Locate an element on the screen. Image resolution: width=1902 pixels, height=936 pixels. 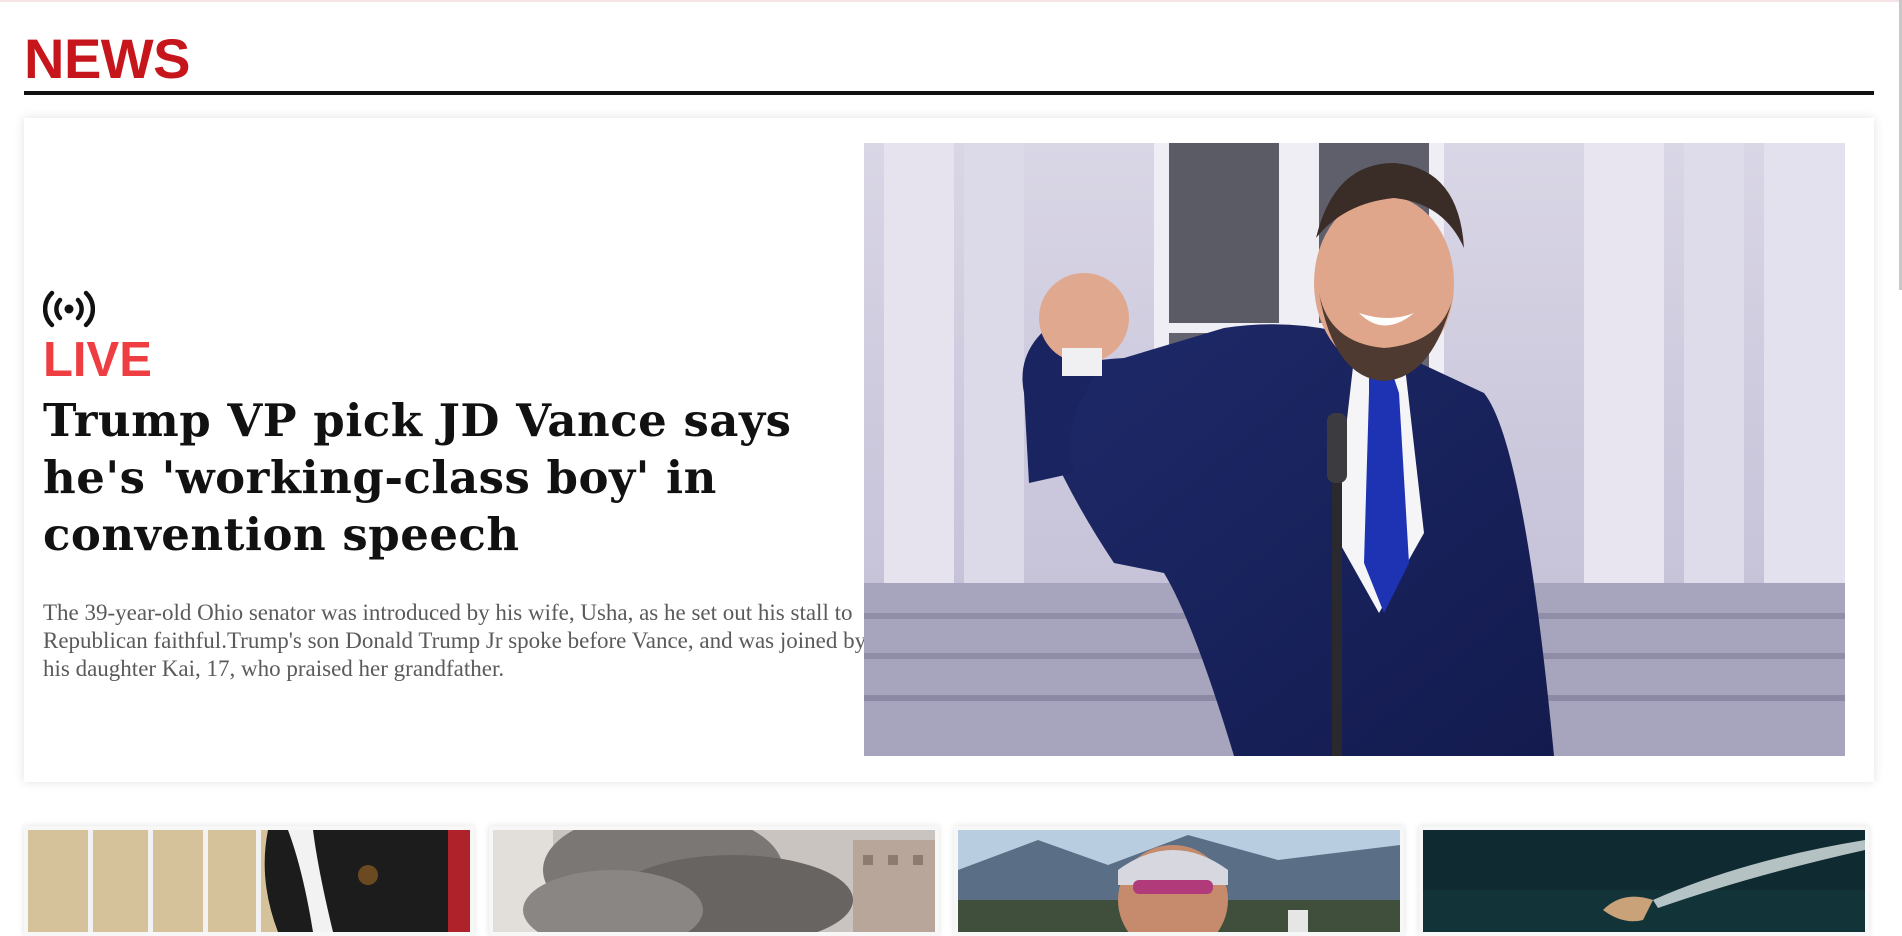
section-header: NEWS is located at coordinates (949, 59).